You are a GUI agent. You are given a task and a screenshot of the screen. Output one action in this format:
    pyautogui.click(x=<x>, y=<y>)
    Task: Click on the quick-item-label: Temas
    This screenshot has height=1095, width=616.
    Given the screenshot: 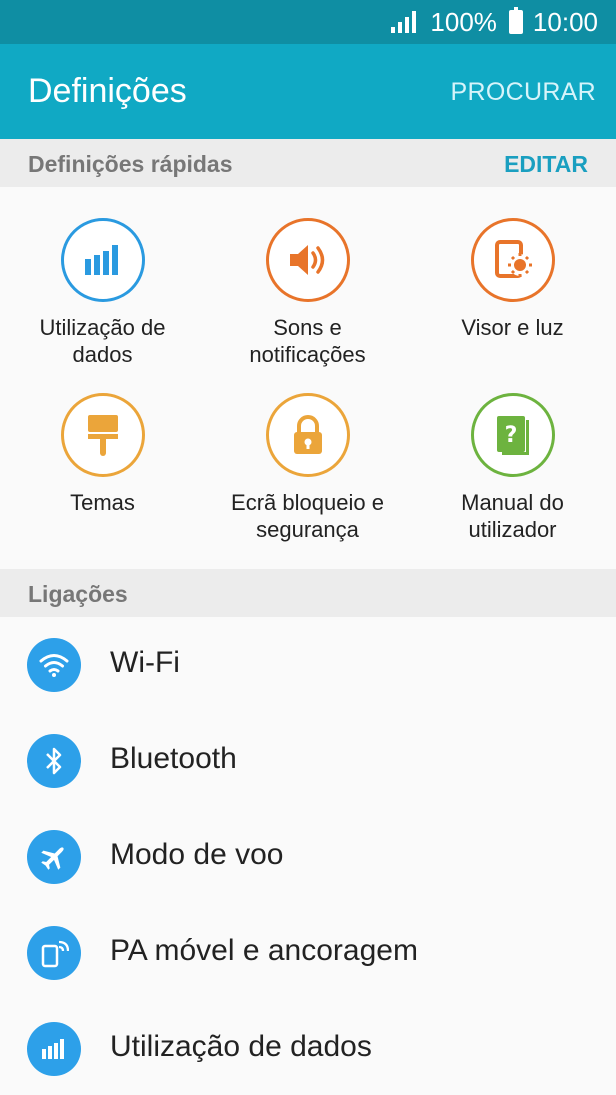 What is the action you would take?
    pyautogui.click(x=102, y=502)
    